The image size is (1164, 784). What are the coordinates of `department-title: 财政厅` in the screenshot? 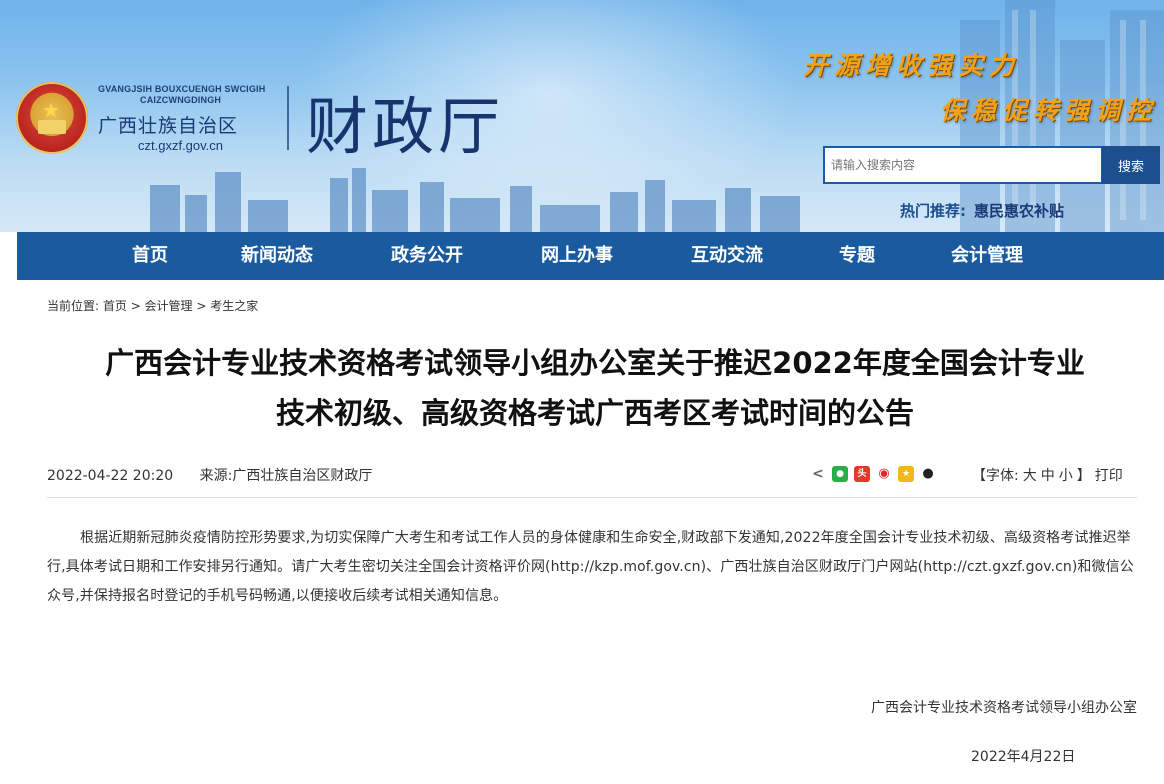 It's located at (405, 126).